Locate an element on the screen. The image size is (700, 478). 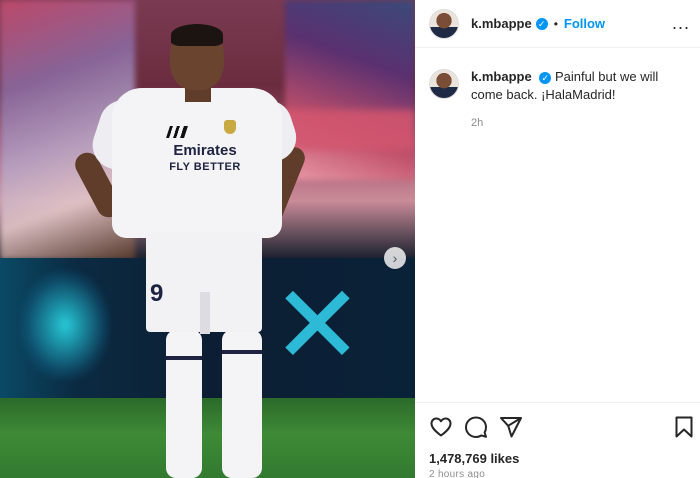
heart-icon is located at coordinates (441, 427).